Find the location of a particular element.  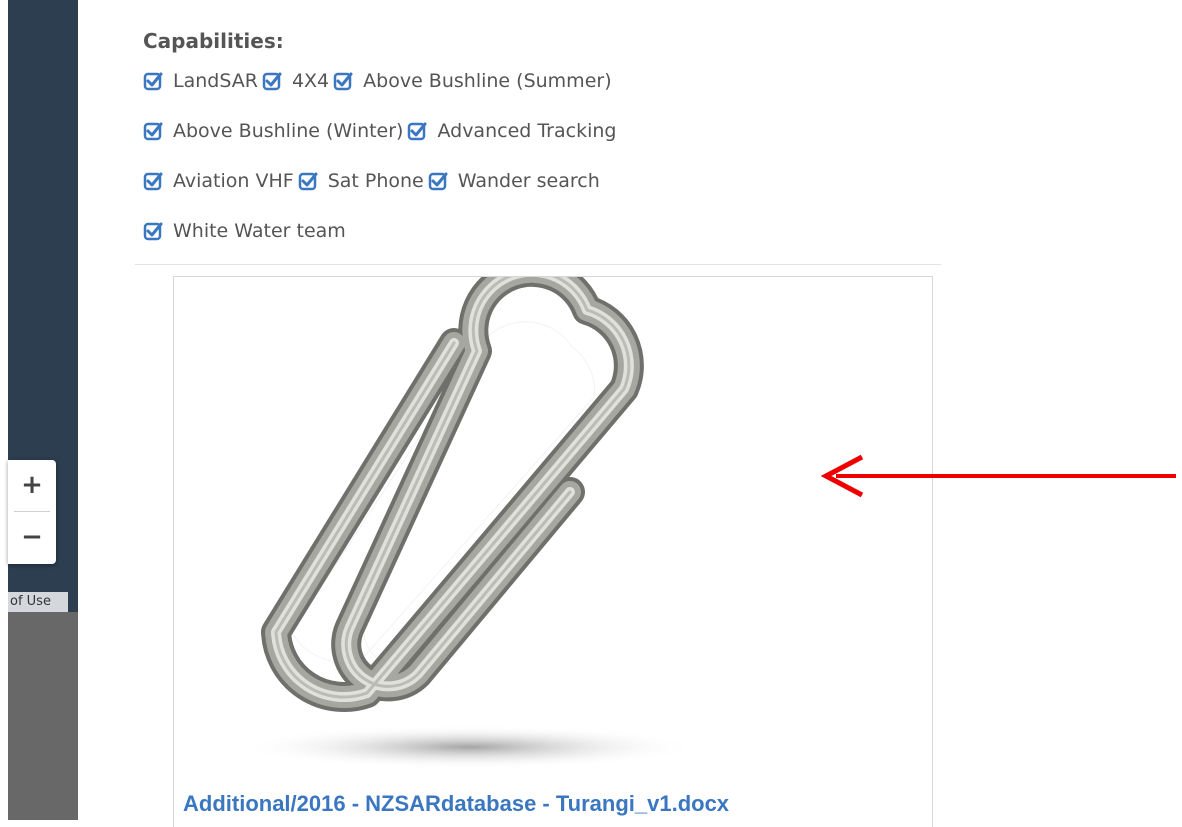

map-zoom-control: + − is located at coordinates (32, 512).